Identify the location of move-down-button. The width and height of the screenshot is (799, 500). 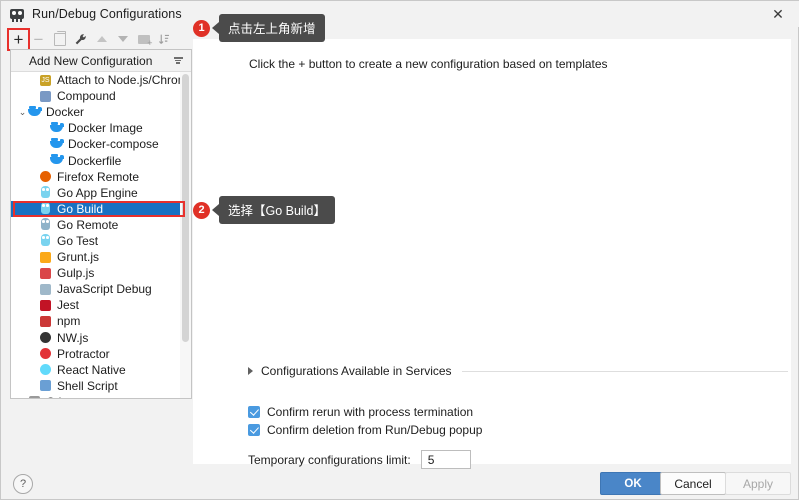
(122, 39).